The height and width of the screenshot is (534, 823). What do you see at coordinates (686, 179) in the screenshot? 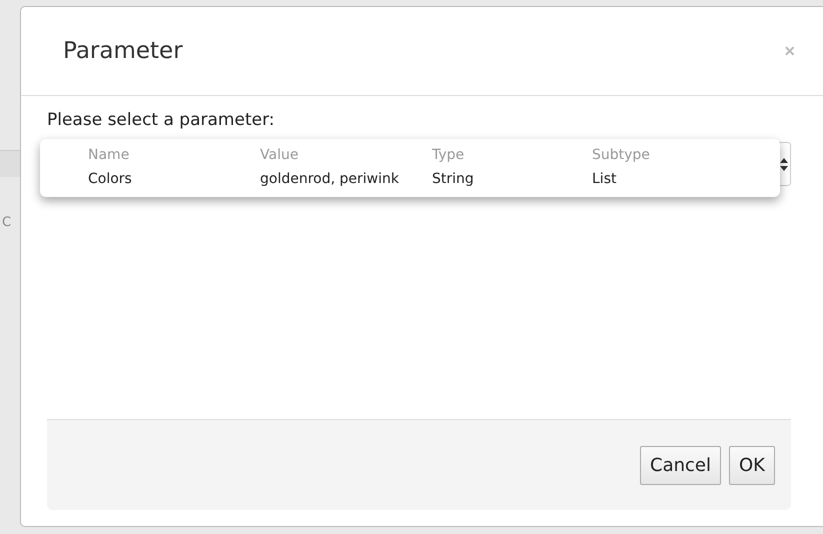
I see `option-cell: List` at bounding box center [686, 179].